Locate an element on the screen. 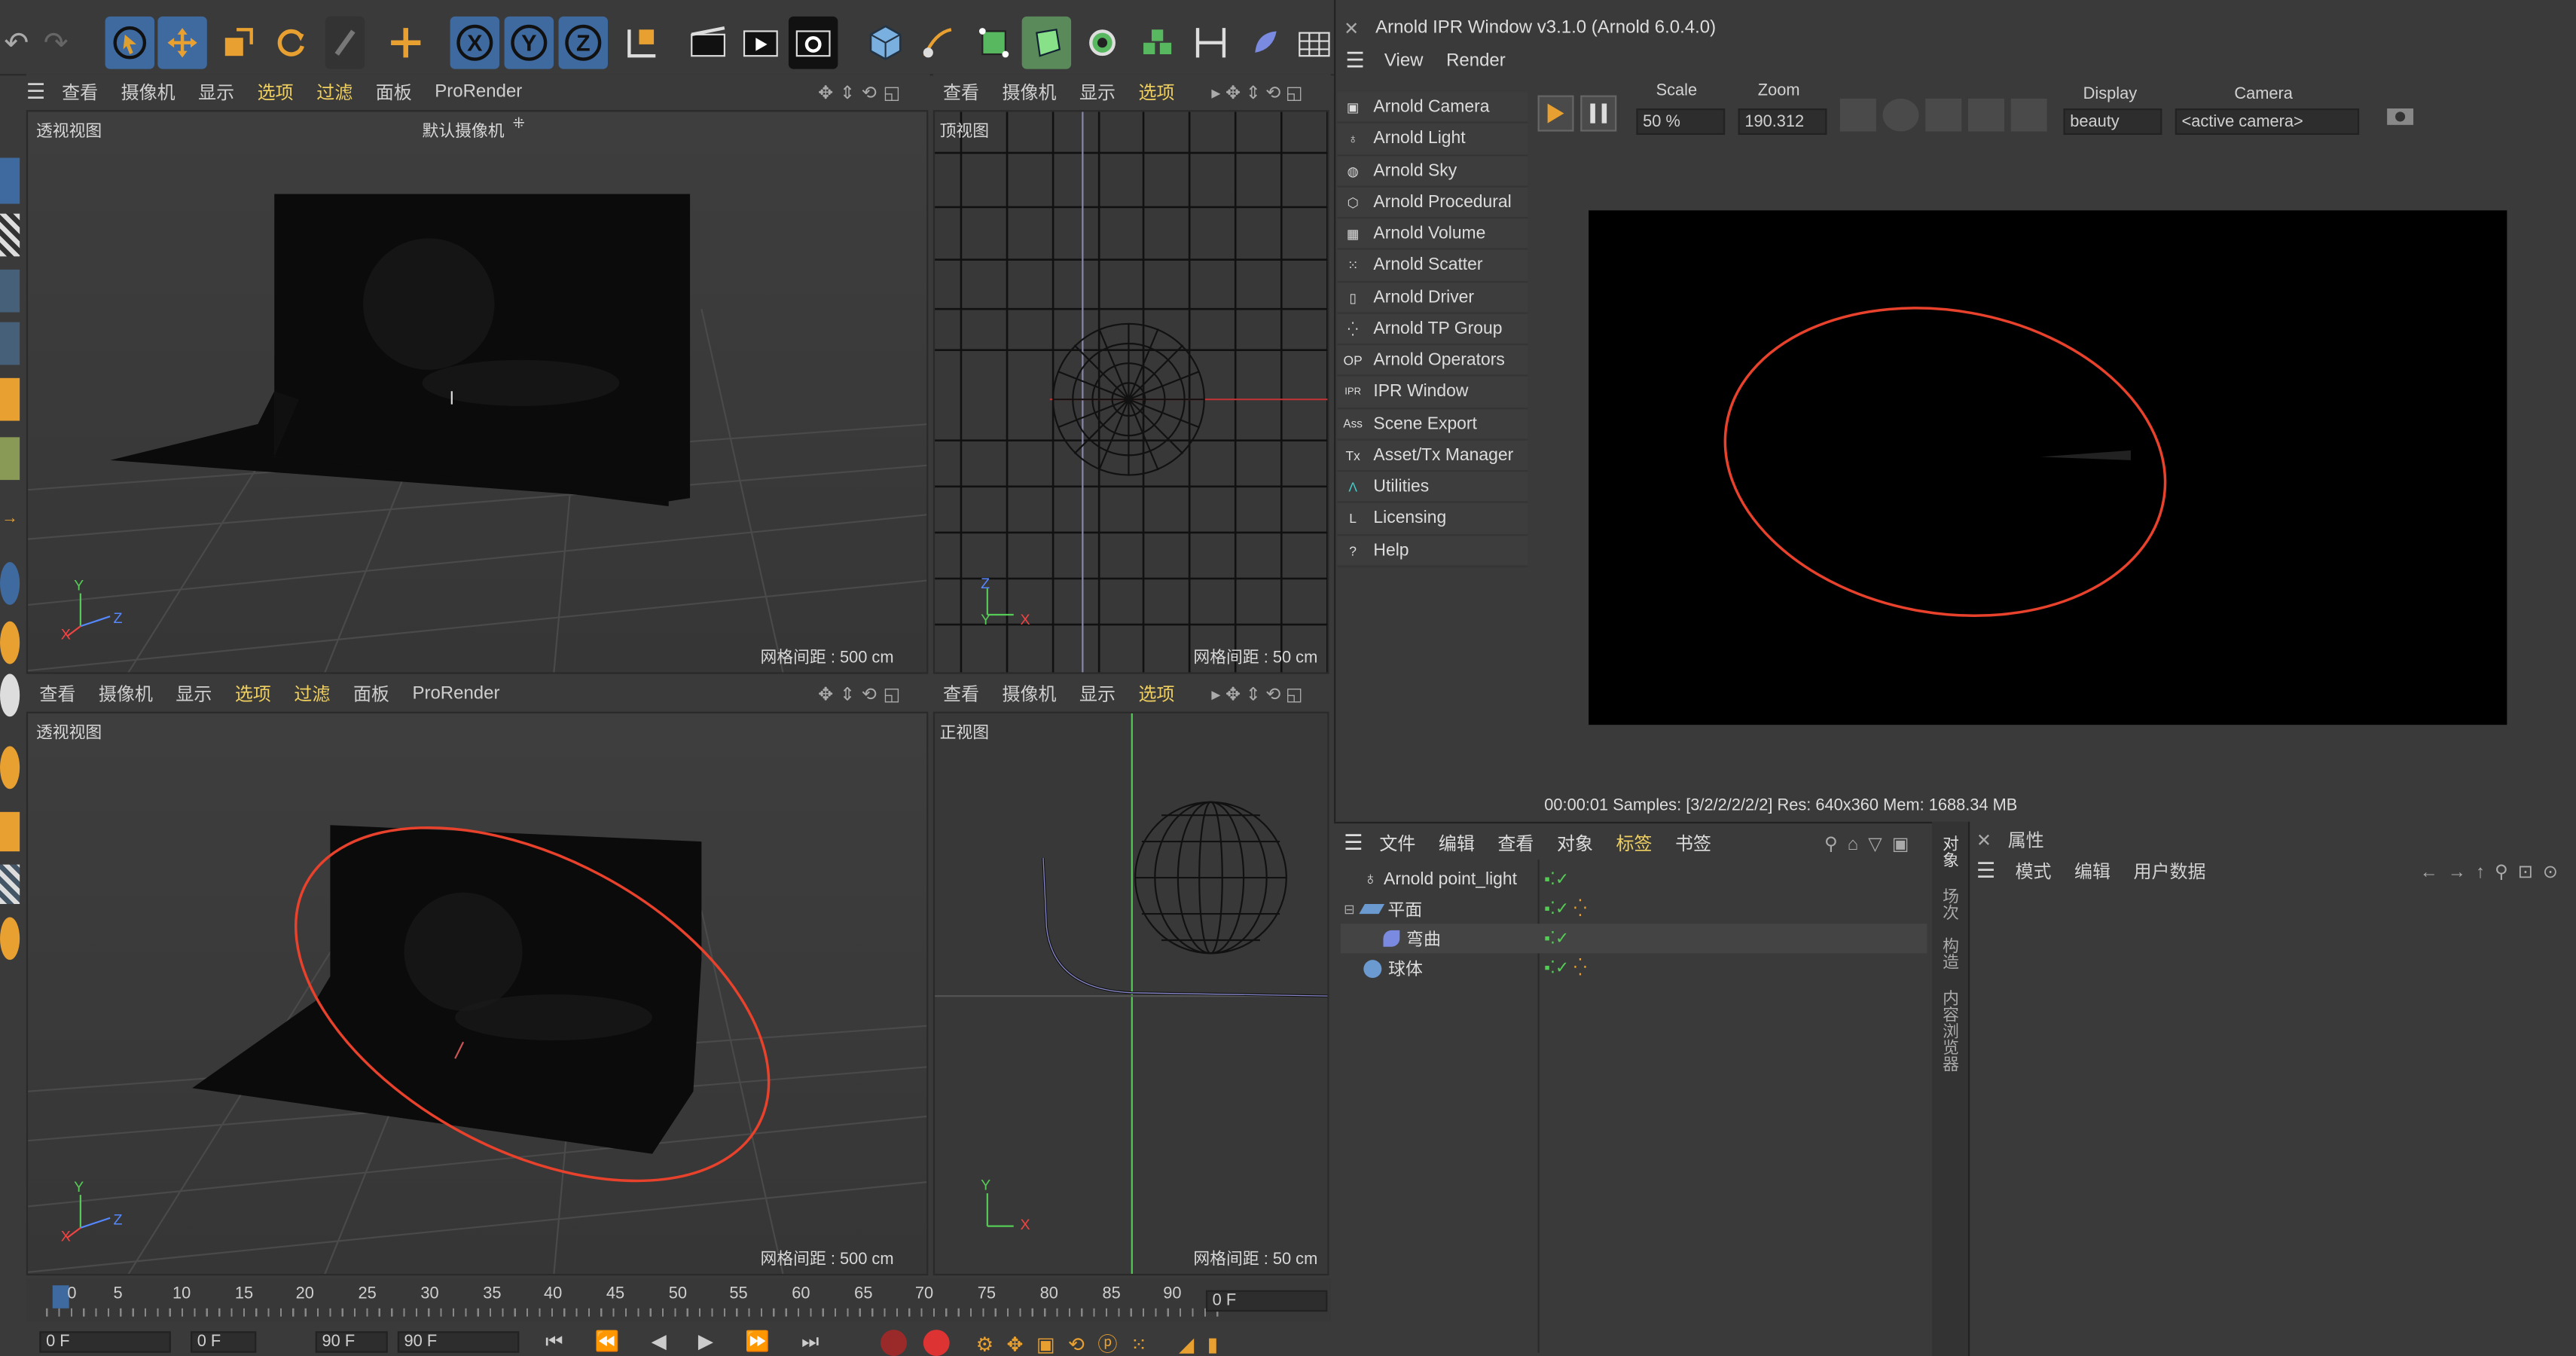 Image resolution: width=2576 pixels, height=1356 pixels. camera-select: <active camera> is located at coordinates (2268, 121).